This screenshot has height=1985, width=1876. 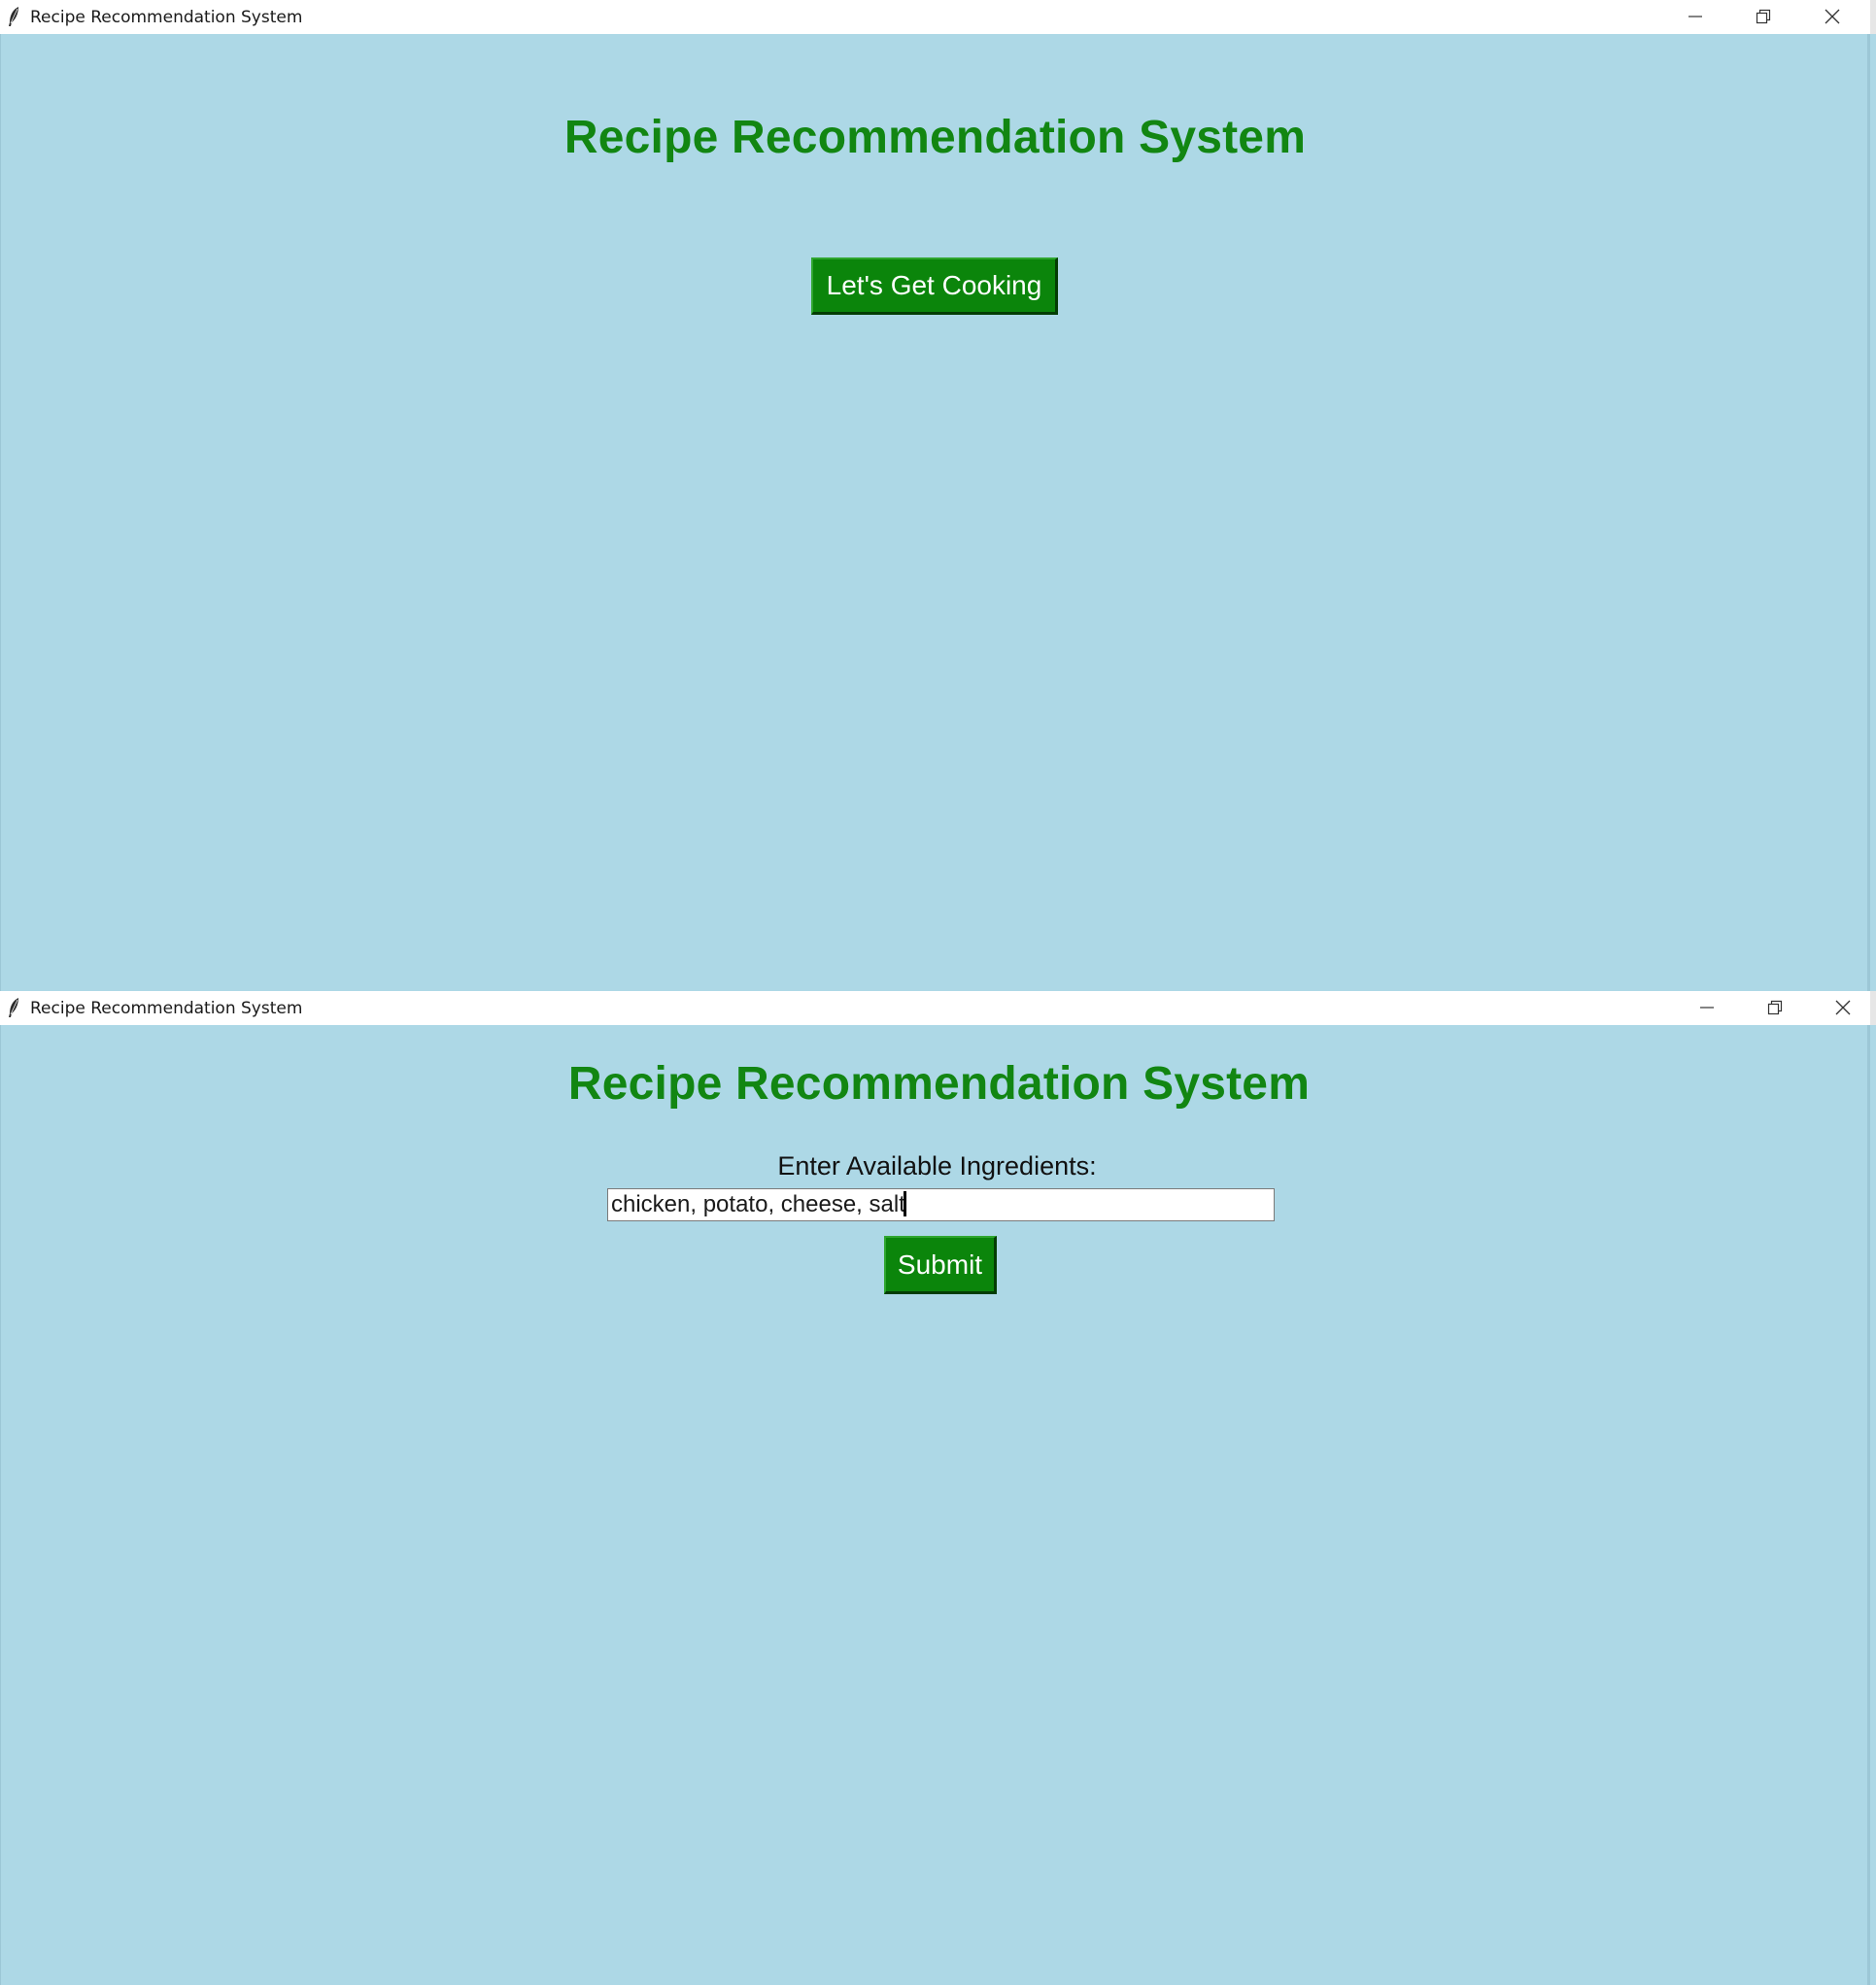 I want to click on ingredients-input-value: chicken, potato, cheese, salt, so click(x=758, y=1204).